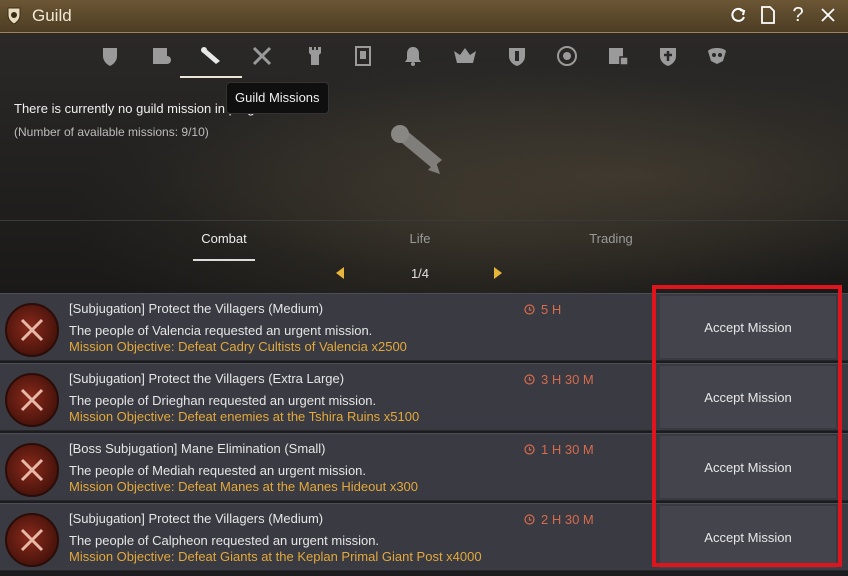 Image resolution: width=848 pixels, height=576 pixels. What do you see at coordinates (420, 150) in the screenshot?
I see `scroll-icon` at bounding box center [420, 150].